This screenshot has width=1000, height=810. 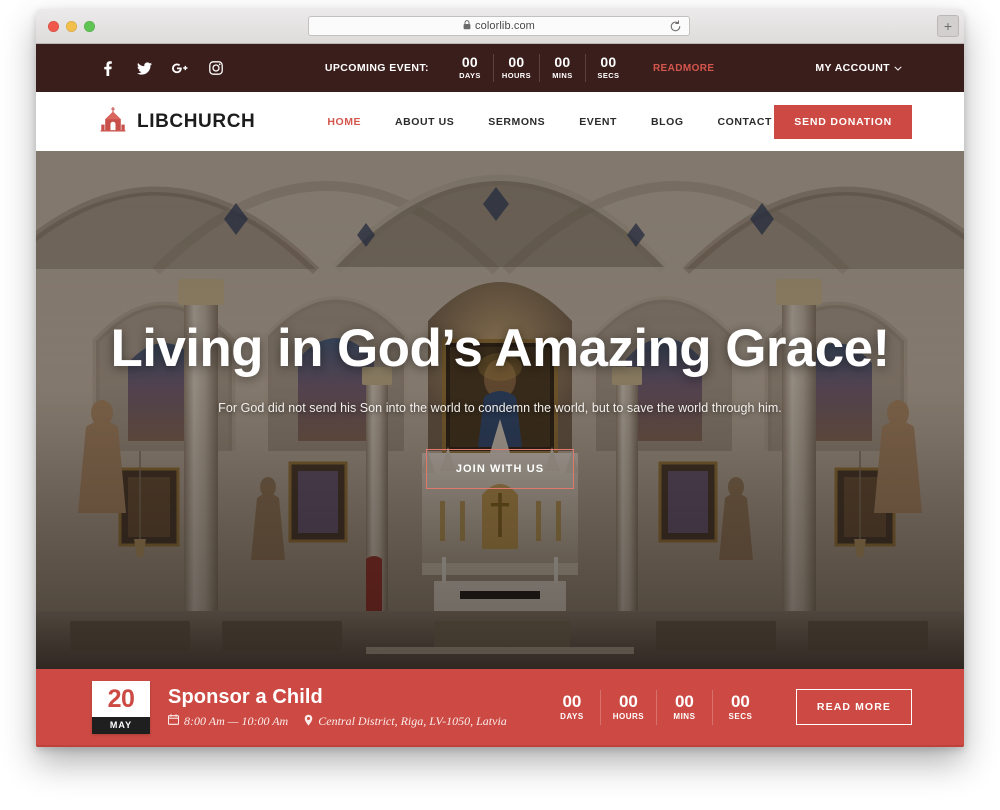 What do you see at coordinates (948, 26) in the screenshot?
I see `new-tab-button: +` at bounding box center [948, 26].